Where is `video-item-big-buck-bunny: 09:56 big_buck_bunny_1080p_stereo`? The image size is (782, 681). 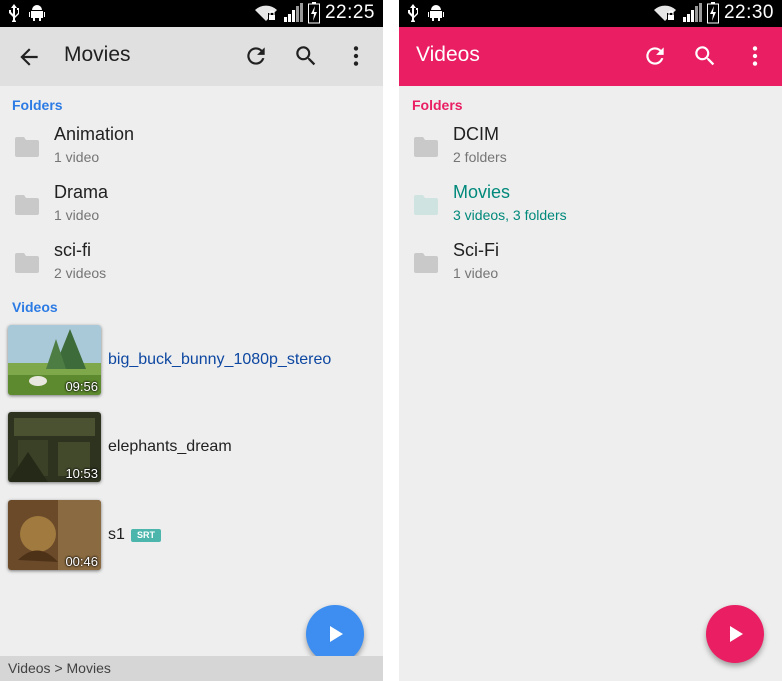 video-item-big-buck-bunny: 09:56 big_buck_bunny_1080p_stereo is located at coordinates (191, 361).